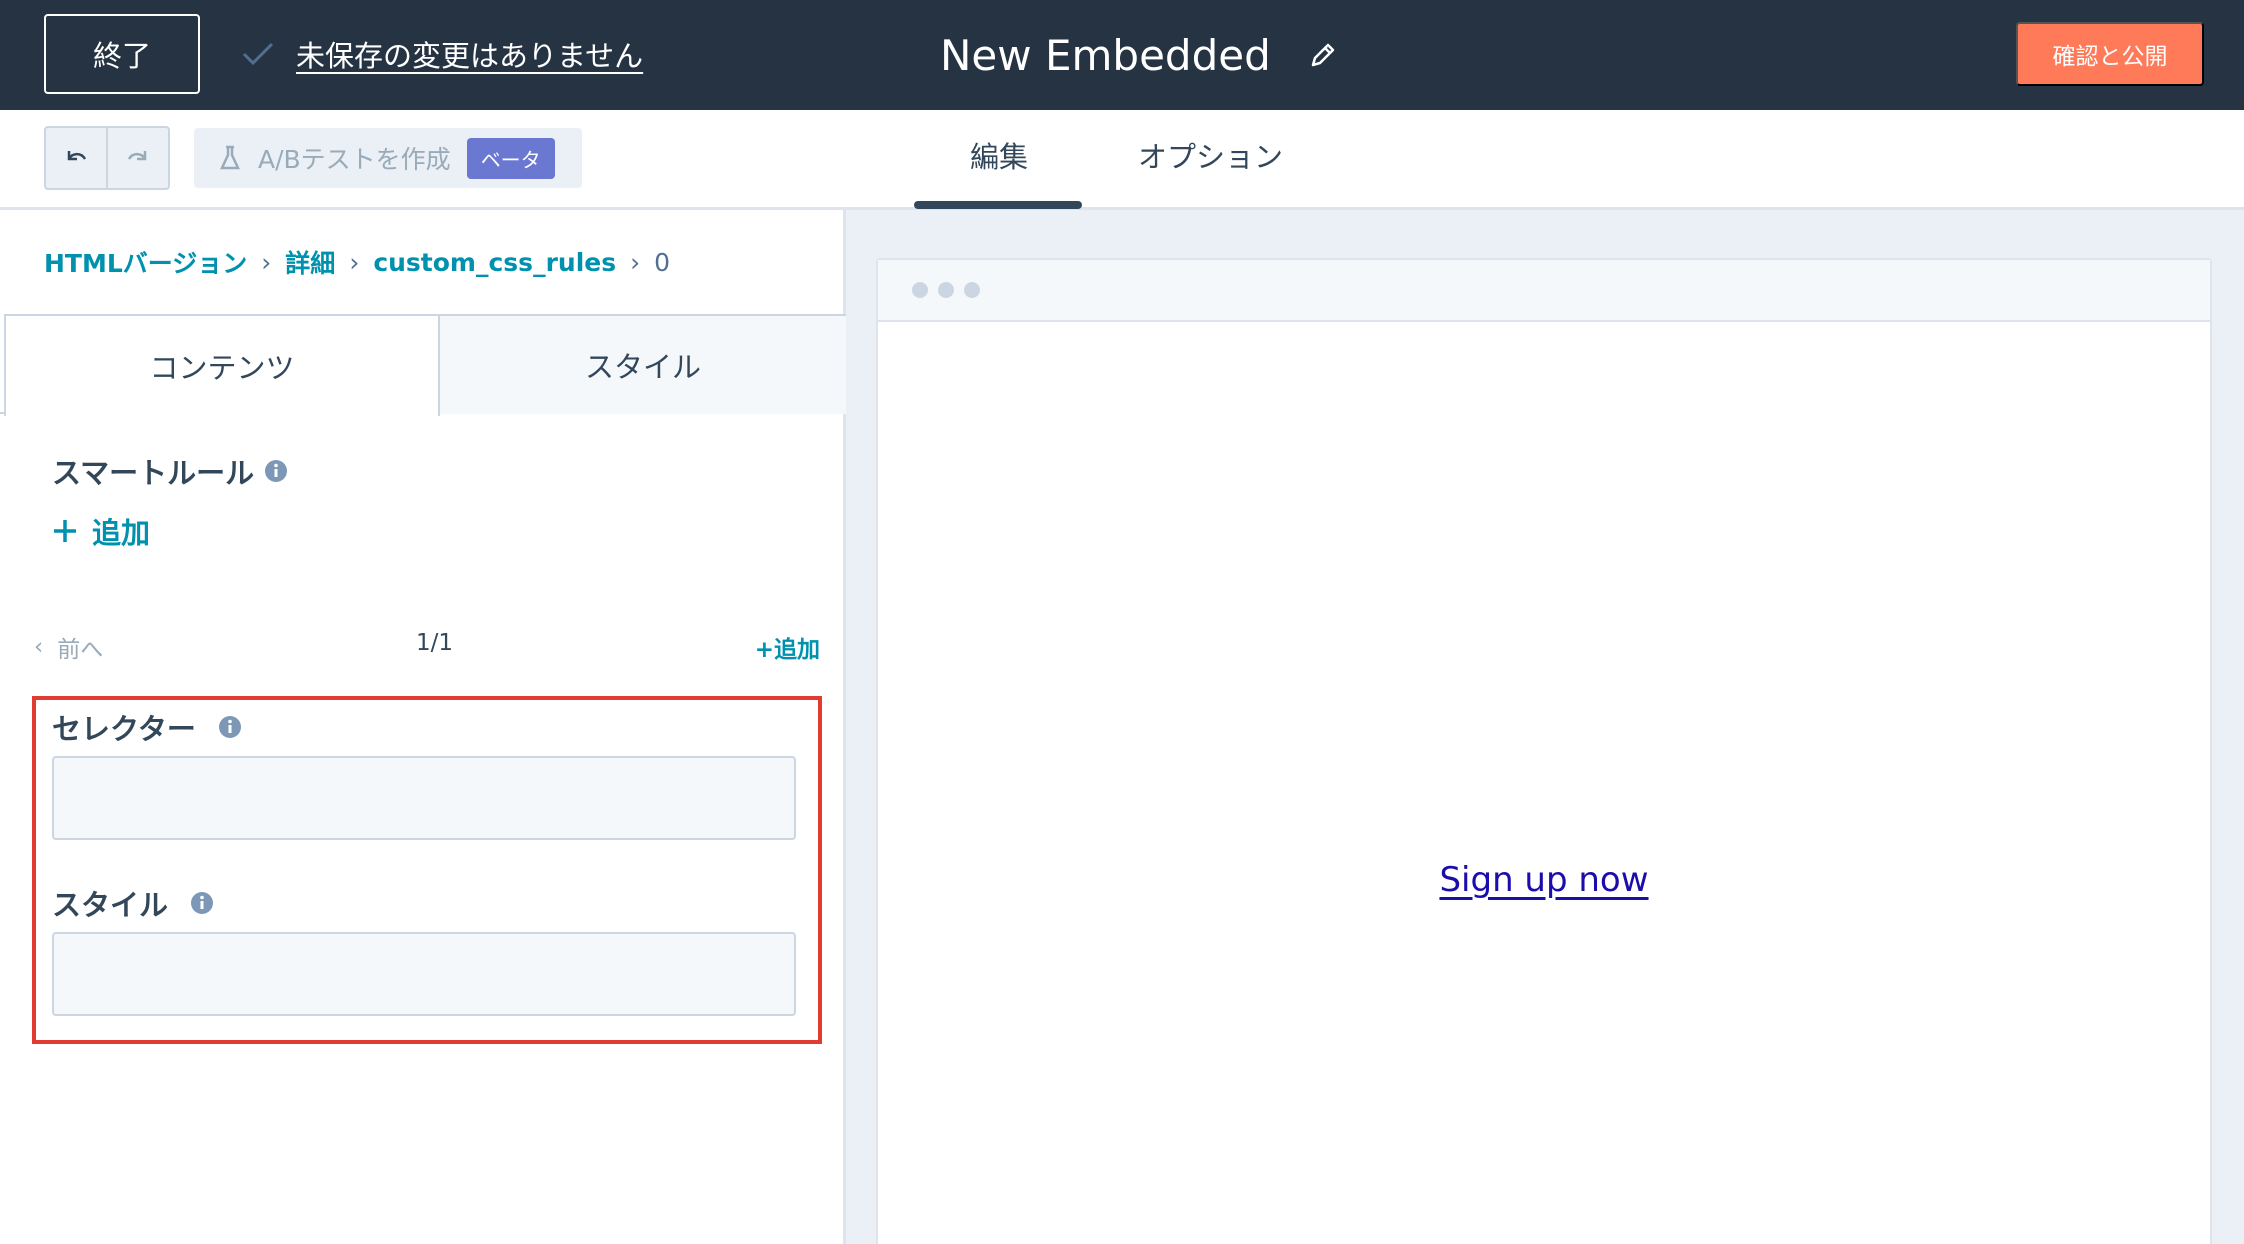 The height and width of the screenshot is (1244, 2244). I want to click on pencil-icon, so click(1323, 55).